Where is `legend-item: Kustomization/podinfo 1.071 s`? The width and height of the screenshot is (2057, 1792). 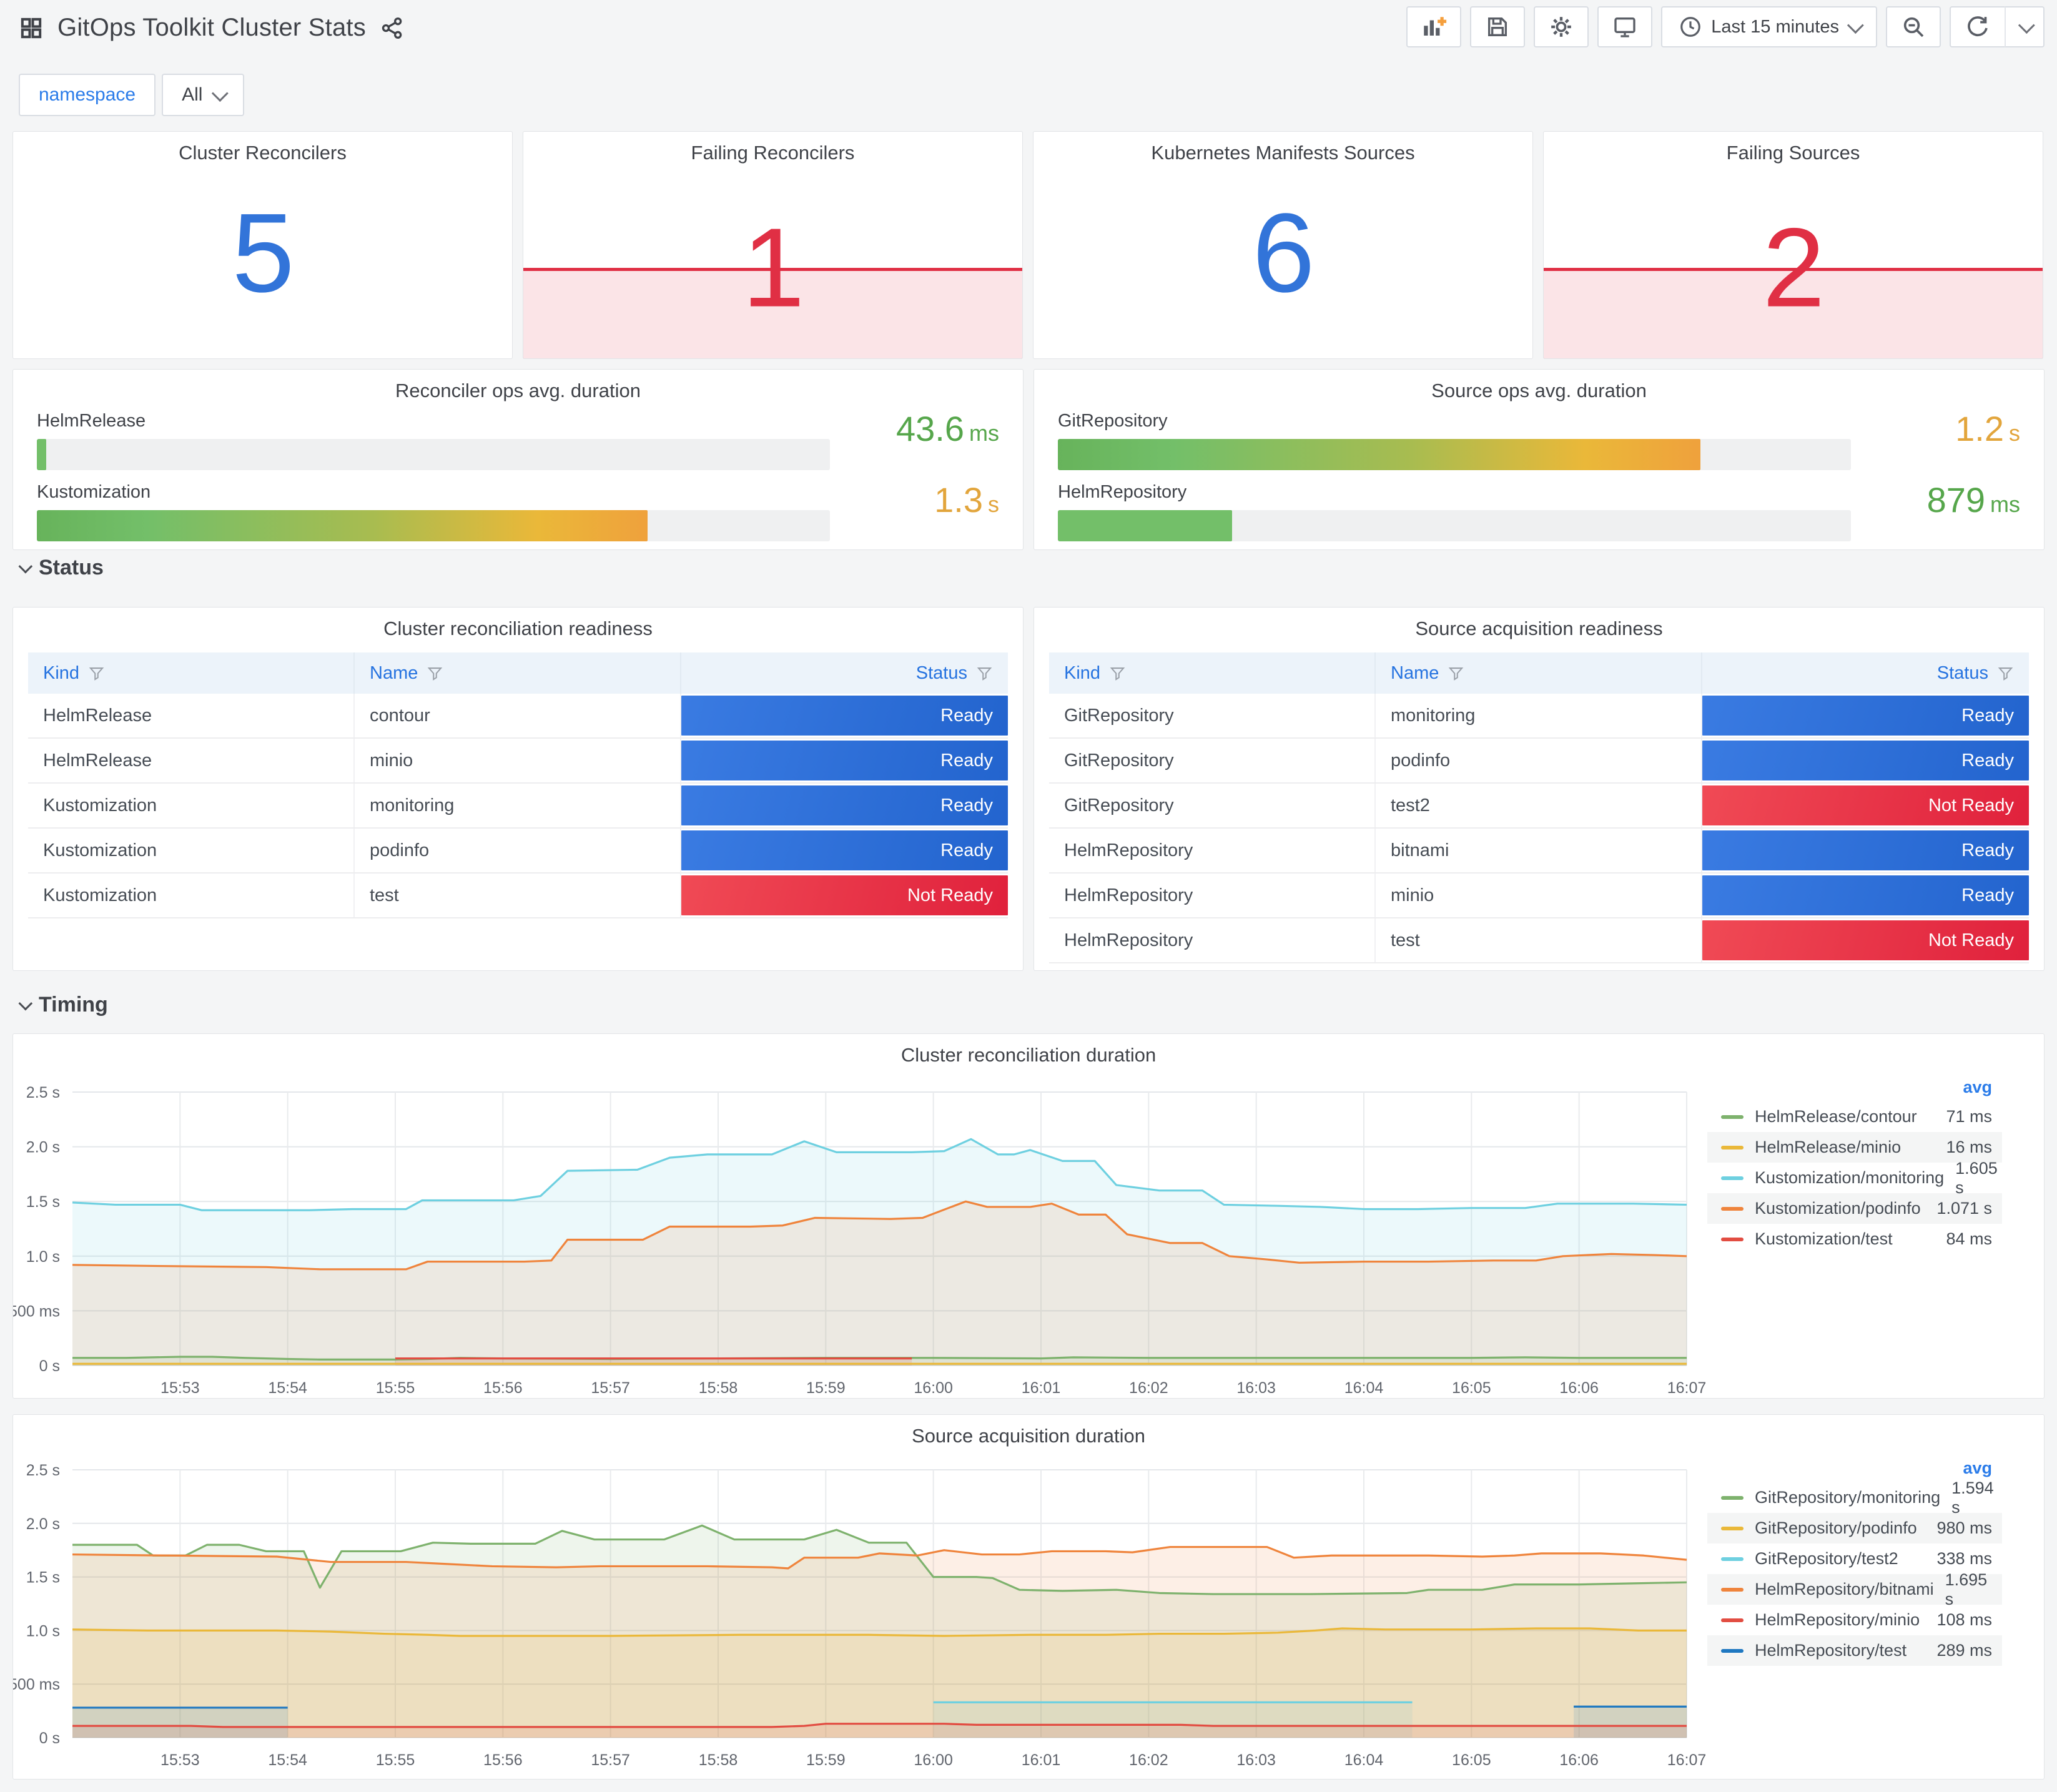 legend-item: Kustomization/podinfo 1.071 s is located at coordinates (1855, 1208).